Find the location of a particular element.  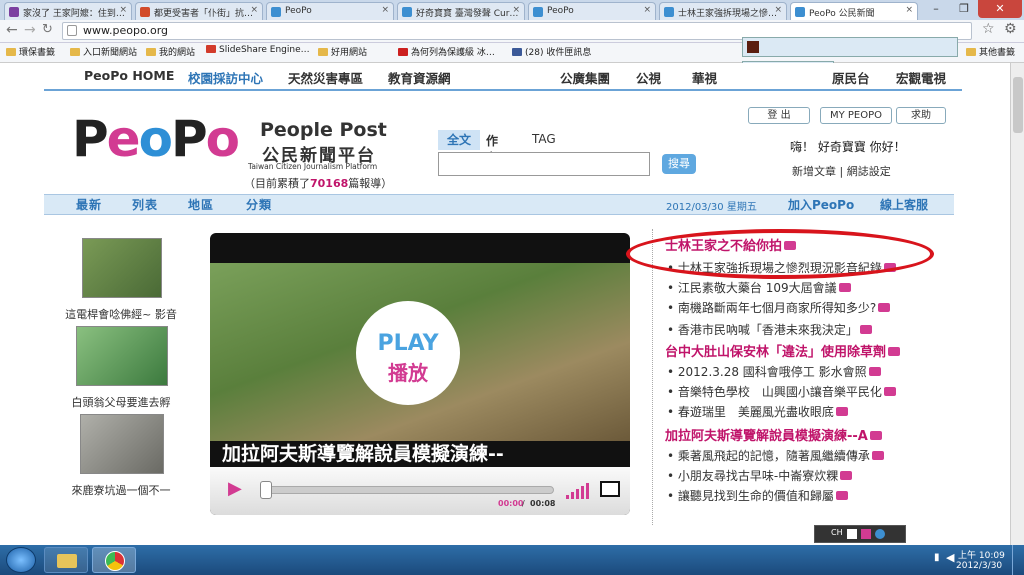

news-item: • 讓聽見找到生命的價值和歸屬 is located at coordinates (757, 495).